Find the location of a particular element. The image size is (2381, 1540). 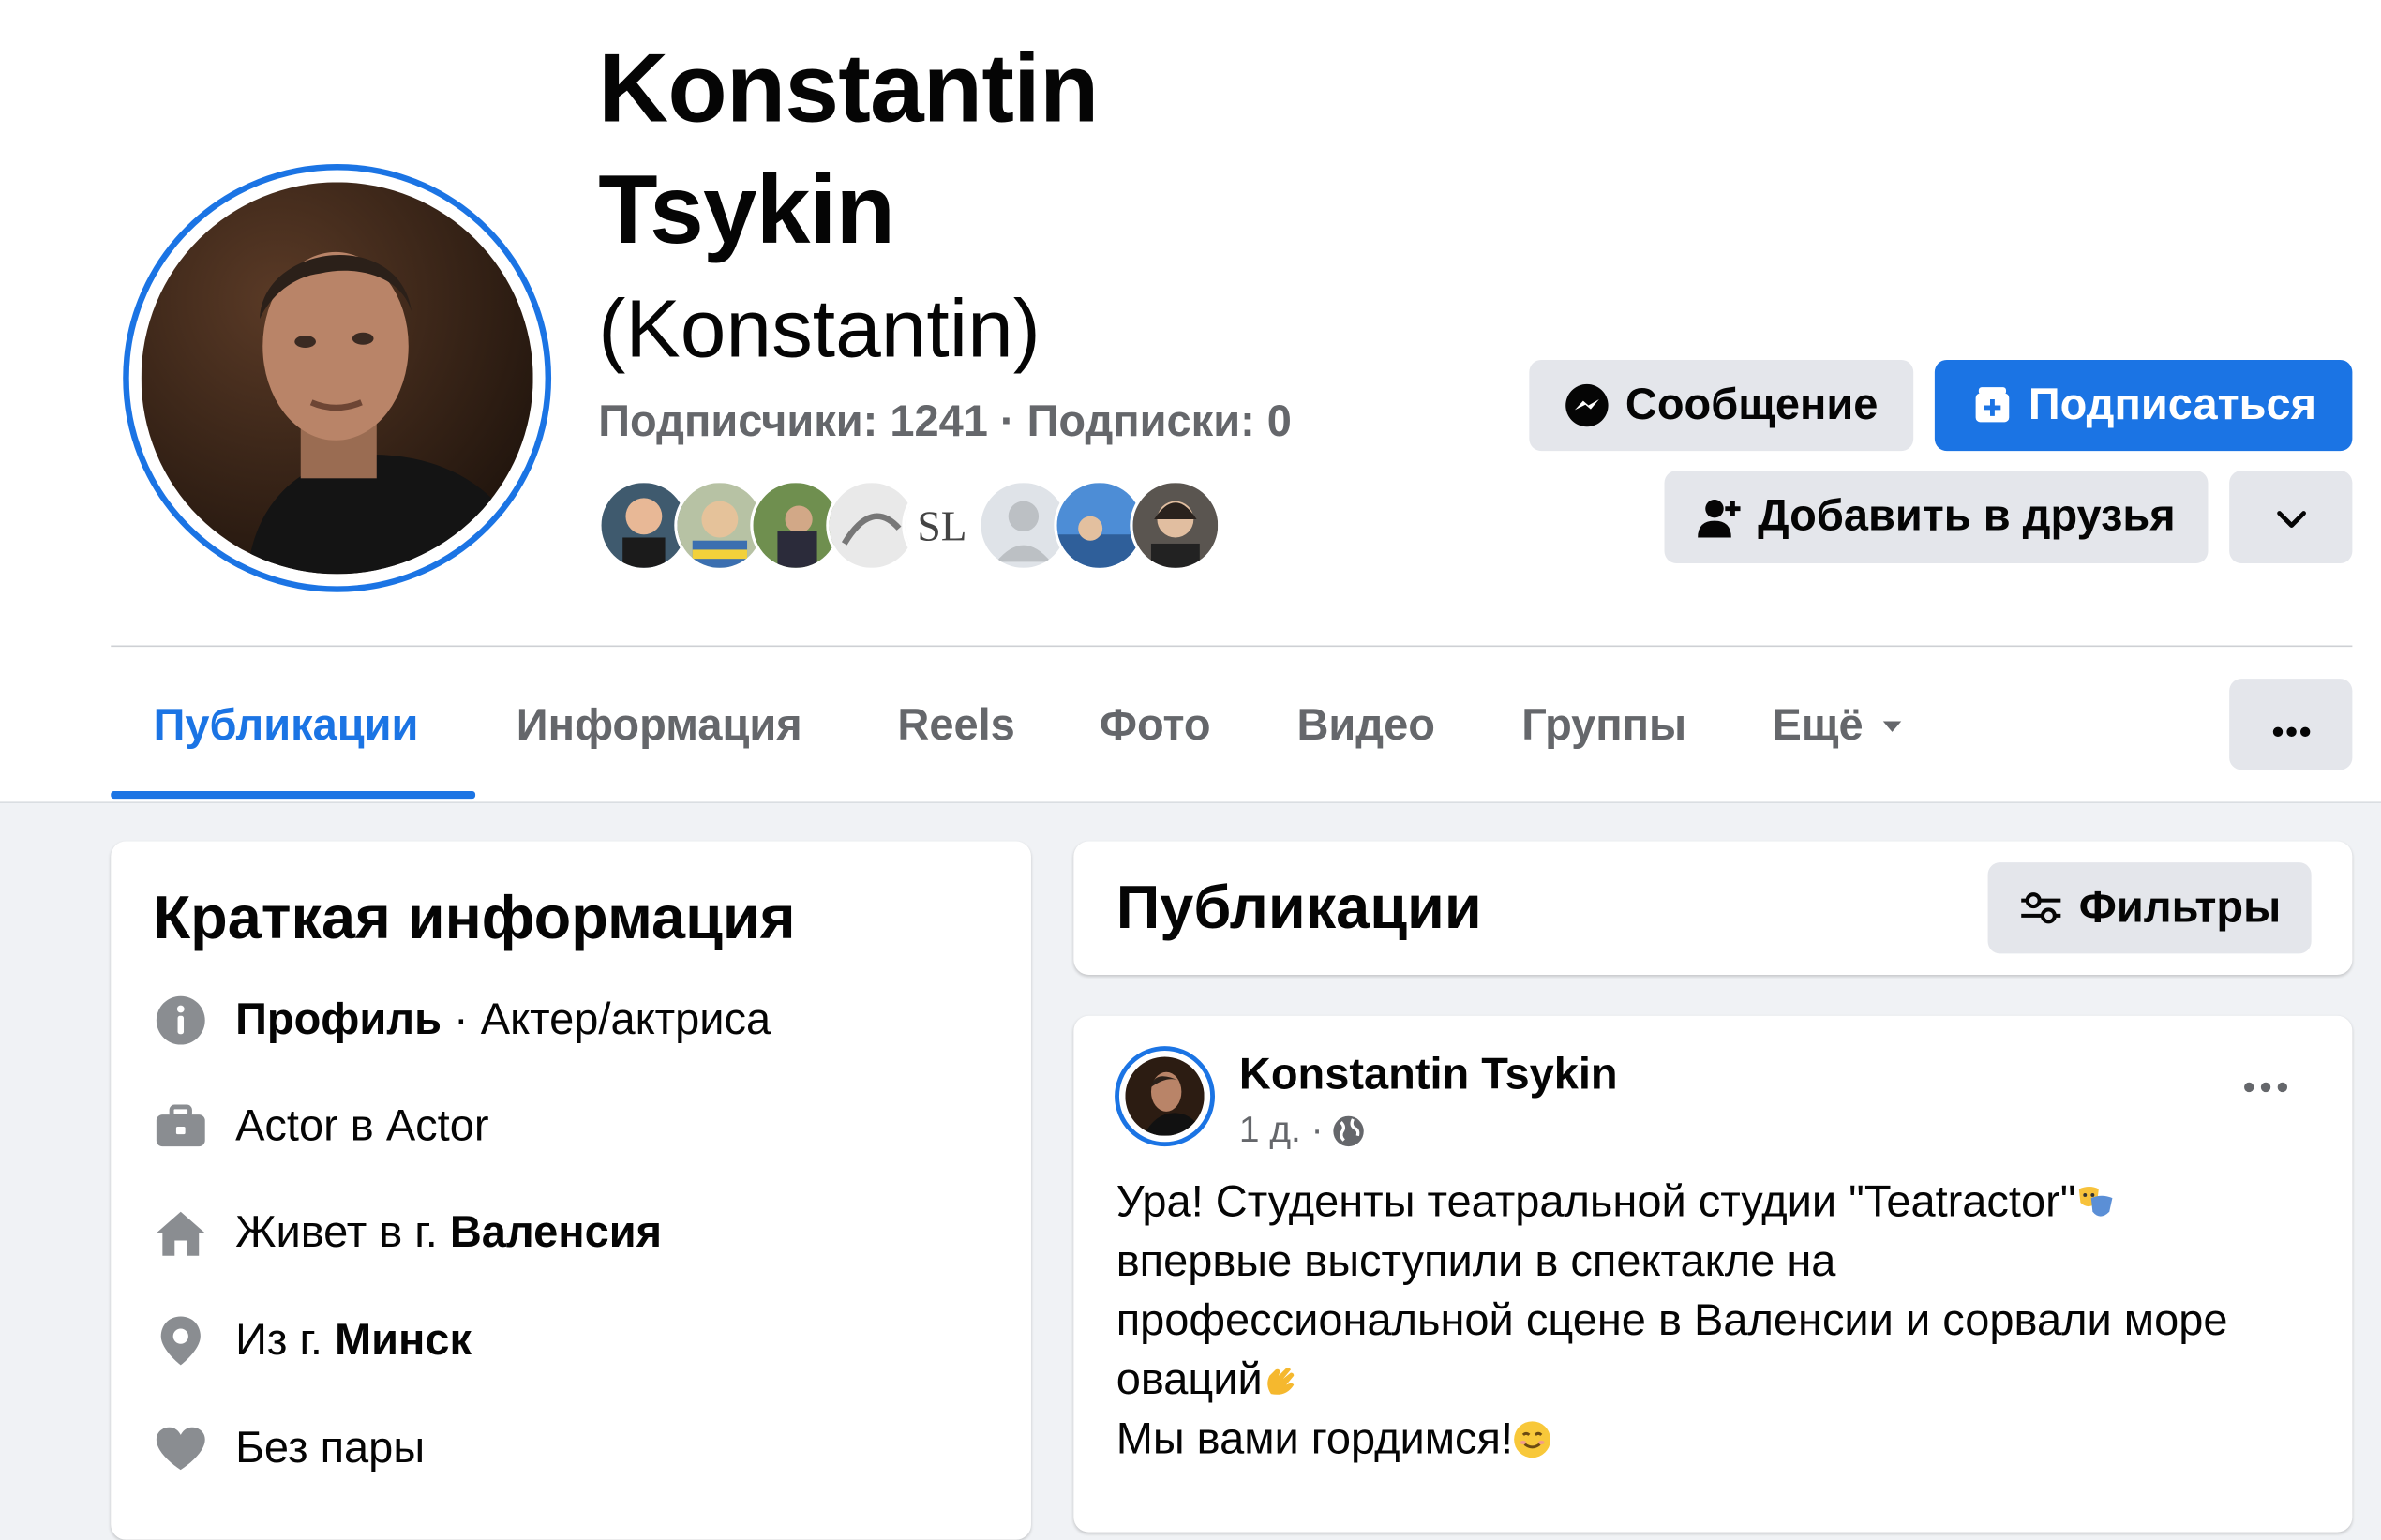

intro-profile-value: · Актер/актриса is located at coordinates (606, 1019).